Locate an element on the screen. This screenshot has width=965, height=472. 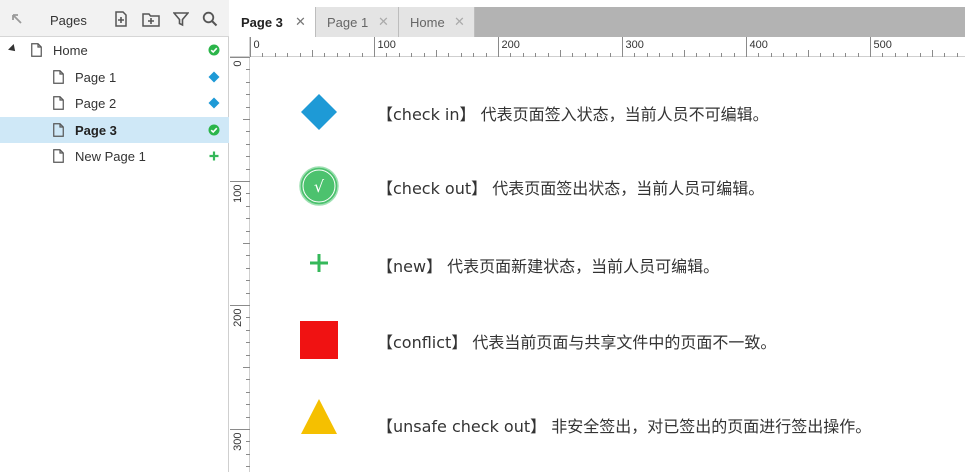
add-folder-icon is located at coordinates (151, 19).